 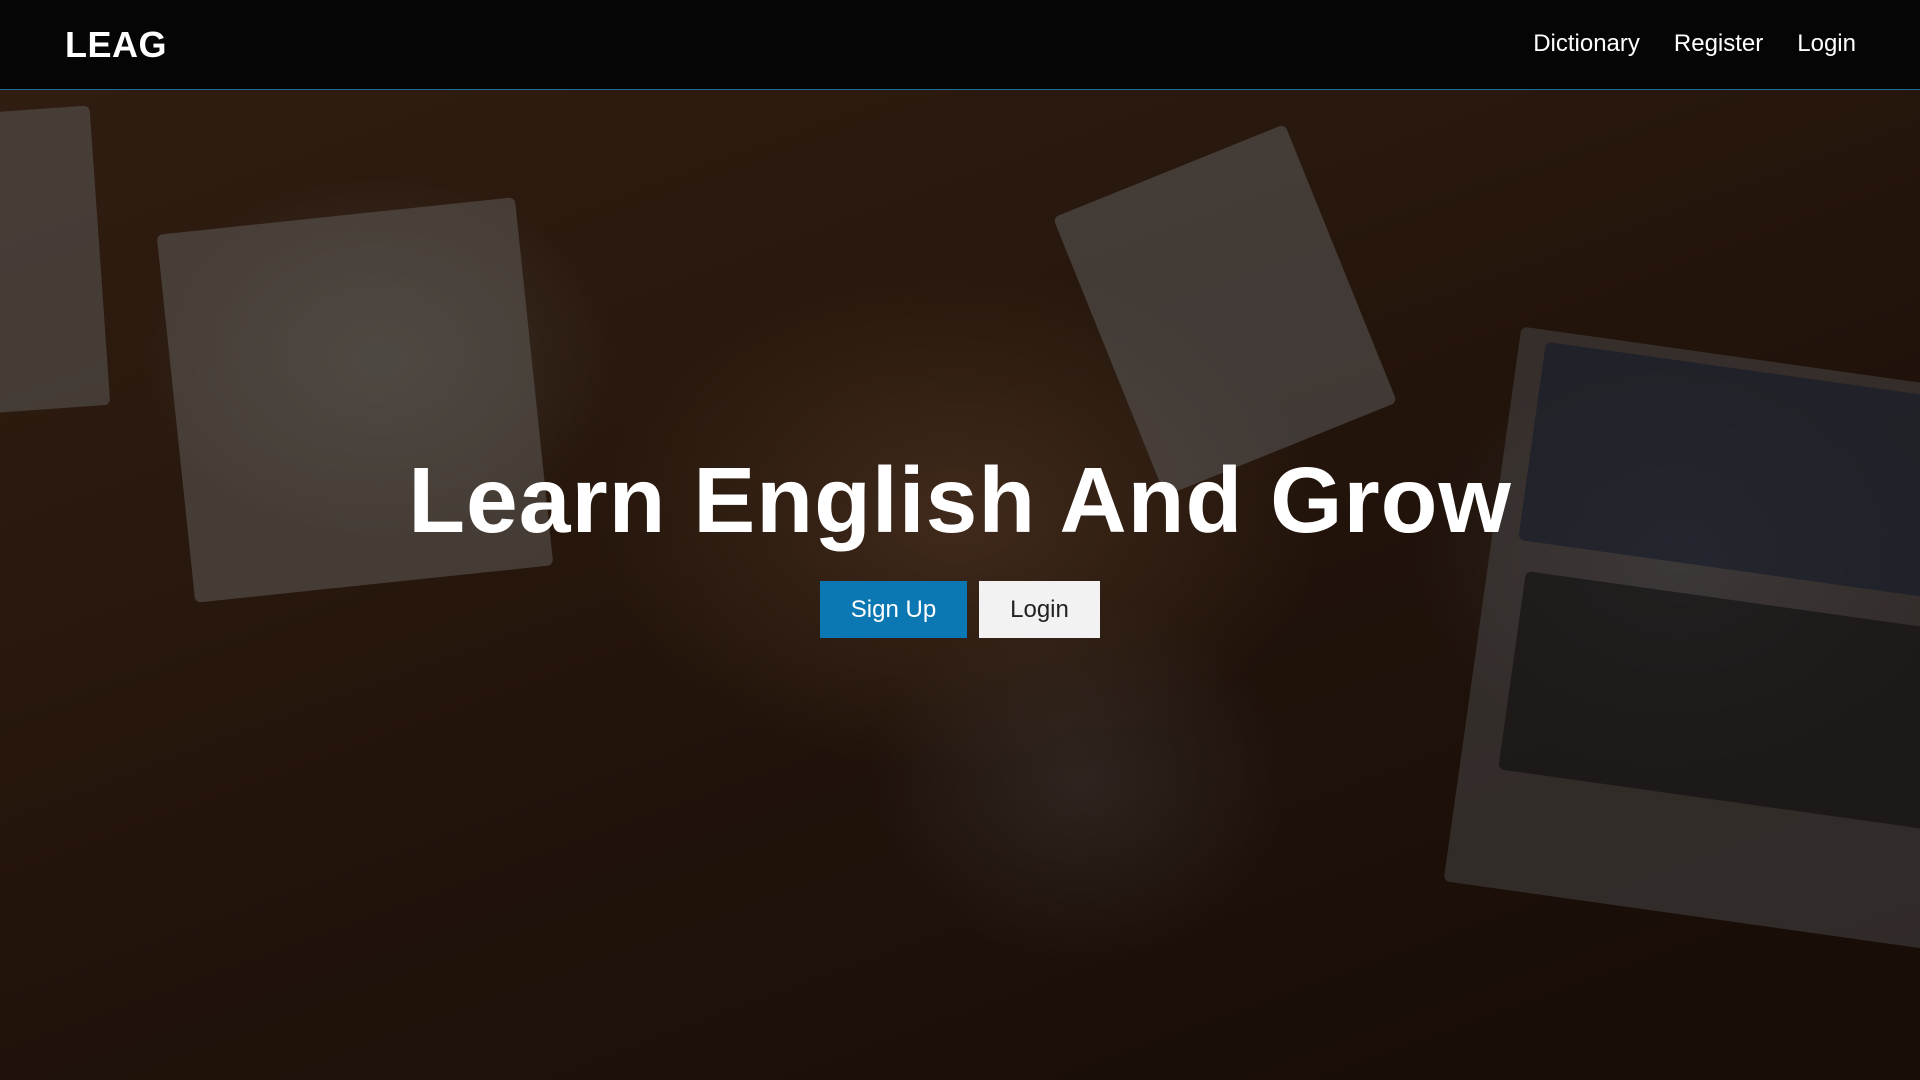 I want to click on nav-link-login: Login, so click(x=1826, y=44).